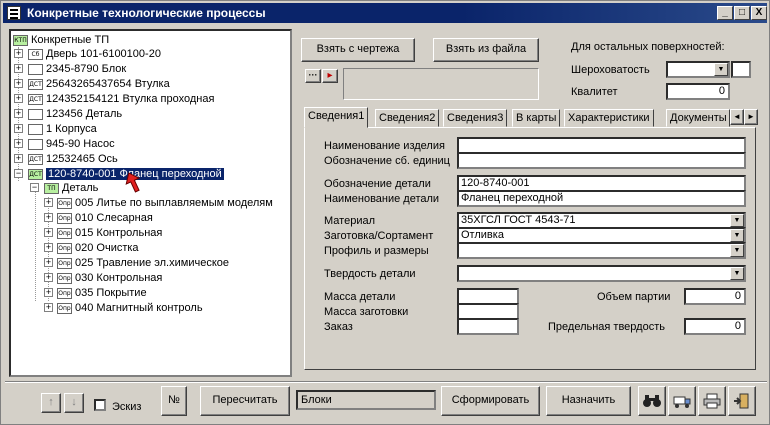 The width and height of the screenshot is (770, 425). What do you see at coordinates (130, 99) in the screenshot?
I see `tree-item-label: 124352154121 Втулка проходная` at bounding box center [130, 99].